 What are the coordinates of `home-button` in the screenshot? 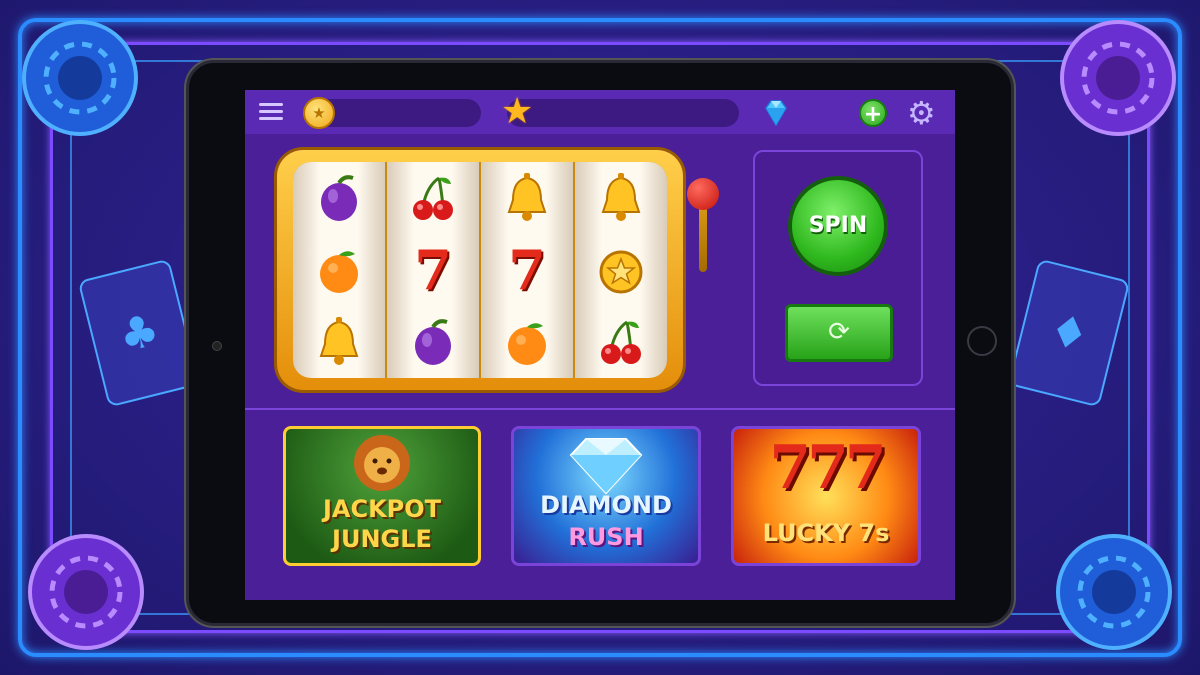 It's located at (982, 341).